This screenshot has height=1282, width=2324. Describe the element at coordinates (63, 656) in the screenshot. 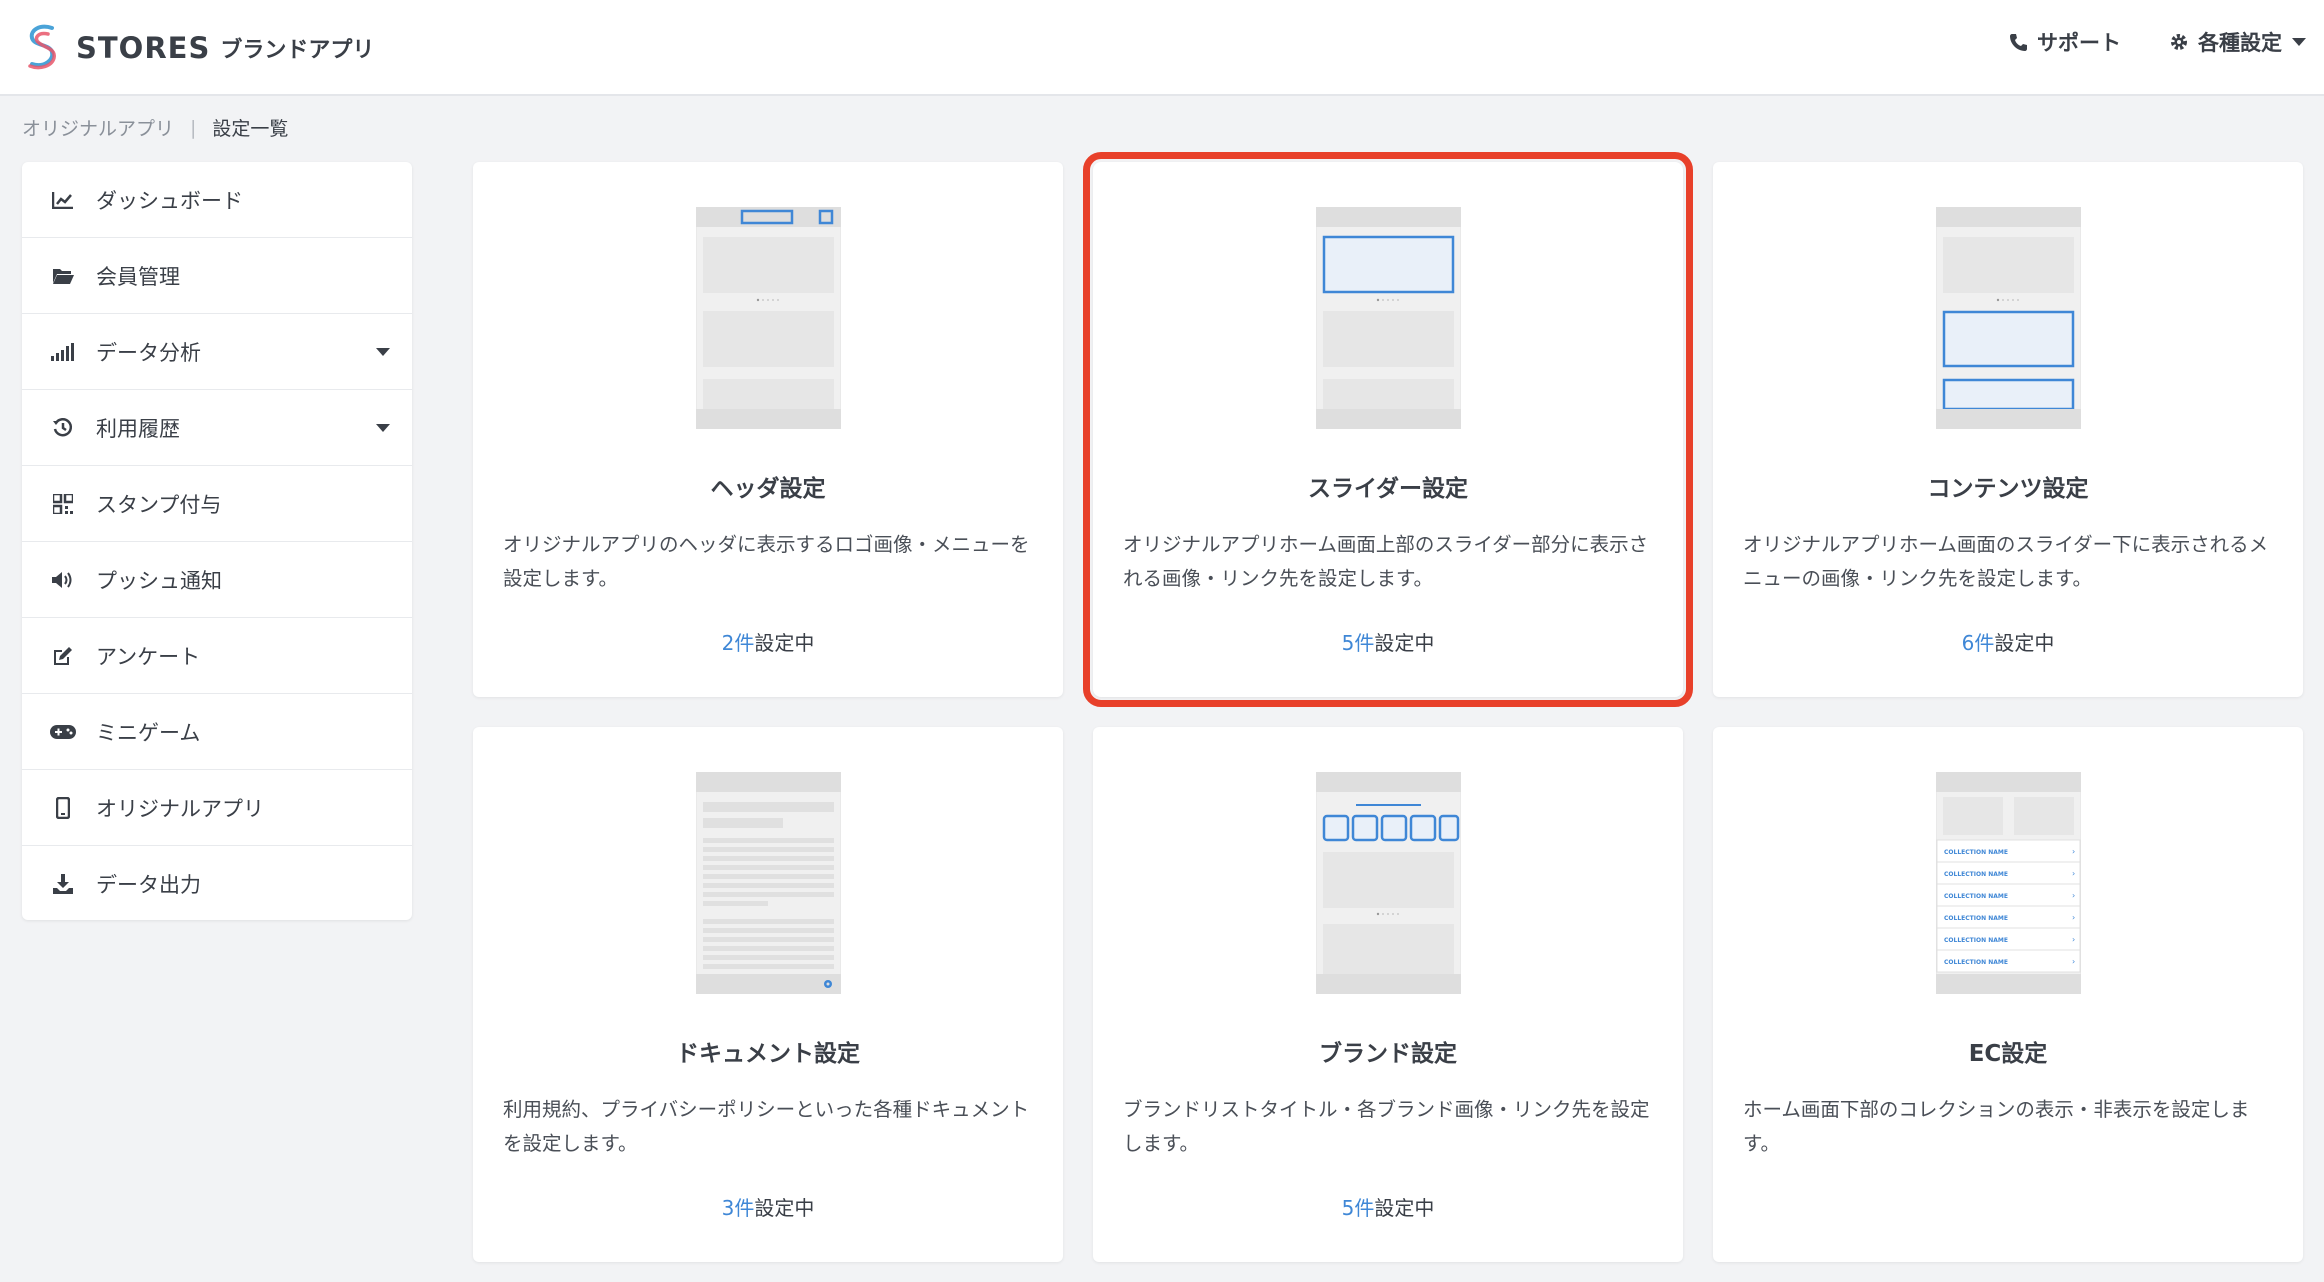

I see `edit-icon` at that location.